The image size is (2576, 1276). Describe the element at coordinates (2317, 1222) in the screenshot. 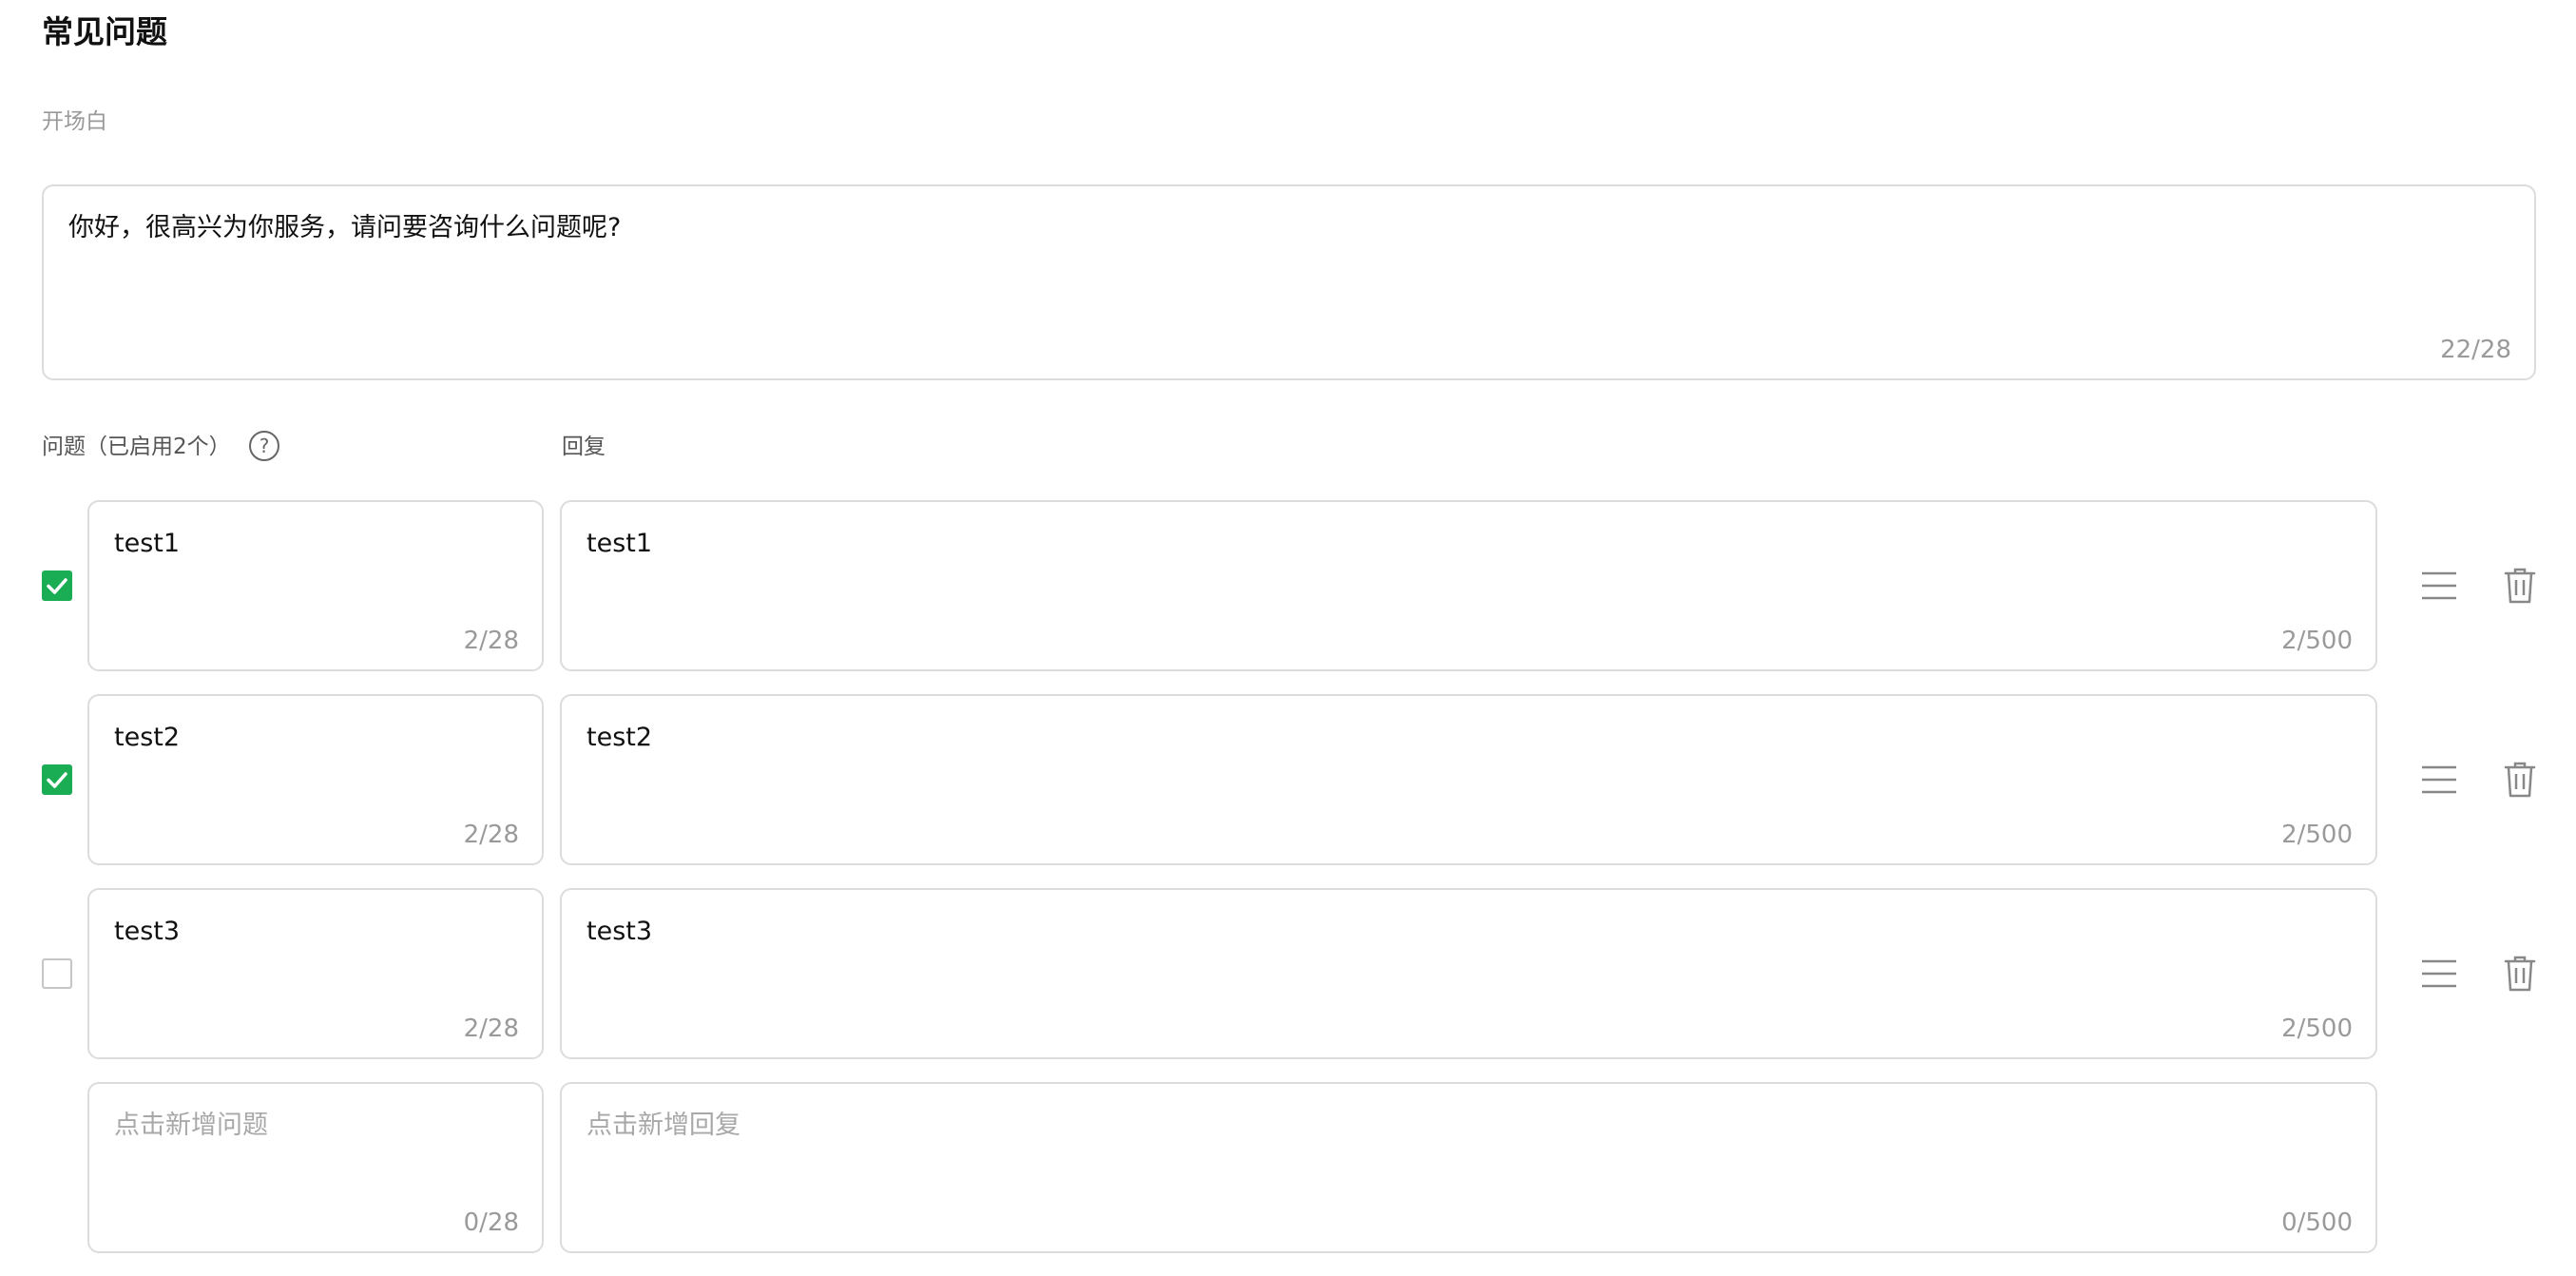

I see `new-reply-char-counter: 0/500` at that location.